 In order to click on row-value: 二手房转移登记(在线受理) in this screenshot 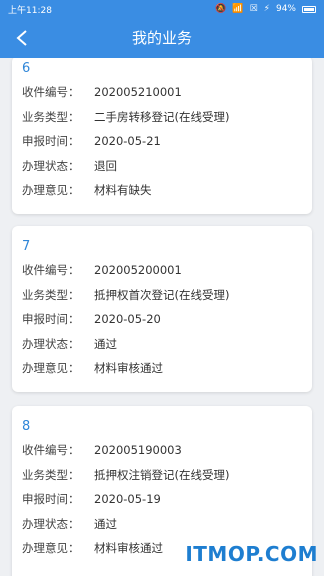, I will do `click(162, 116)`.